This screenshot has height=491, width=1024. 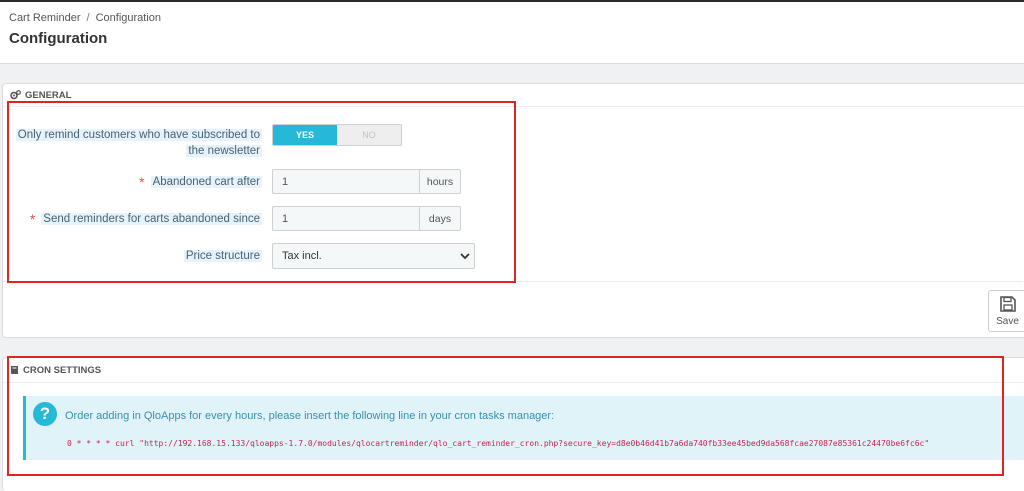 What do you see at coordinates (465, 256) in the screenshot?
I see `chevron-down-icon` at bounding box center [465, 256].